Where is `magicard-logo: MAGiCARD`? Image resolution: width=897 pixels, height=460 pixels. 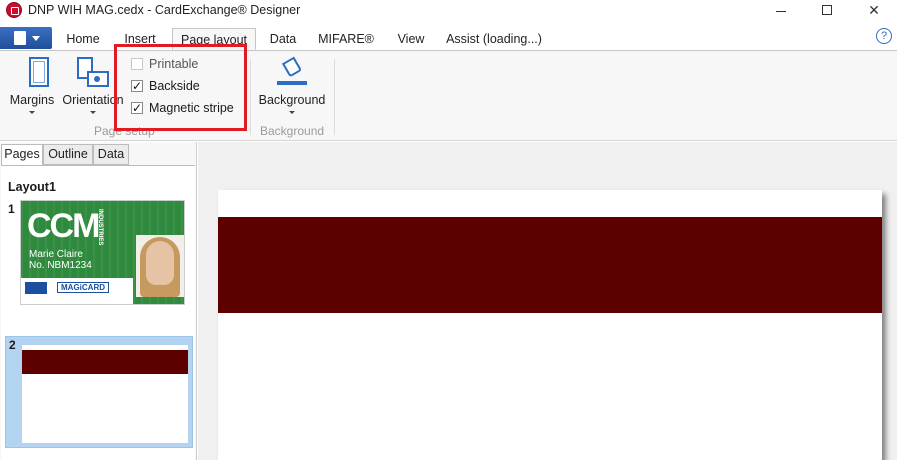
magicard-logo: MAGiCARD is located at coordinates (83, 287).